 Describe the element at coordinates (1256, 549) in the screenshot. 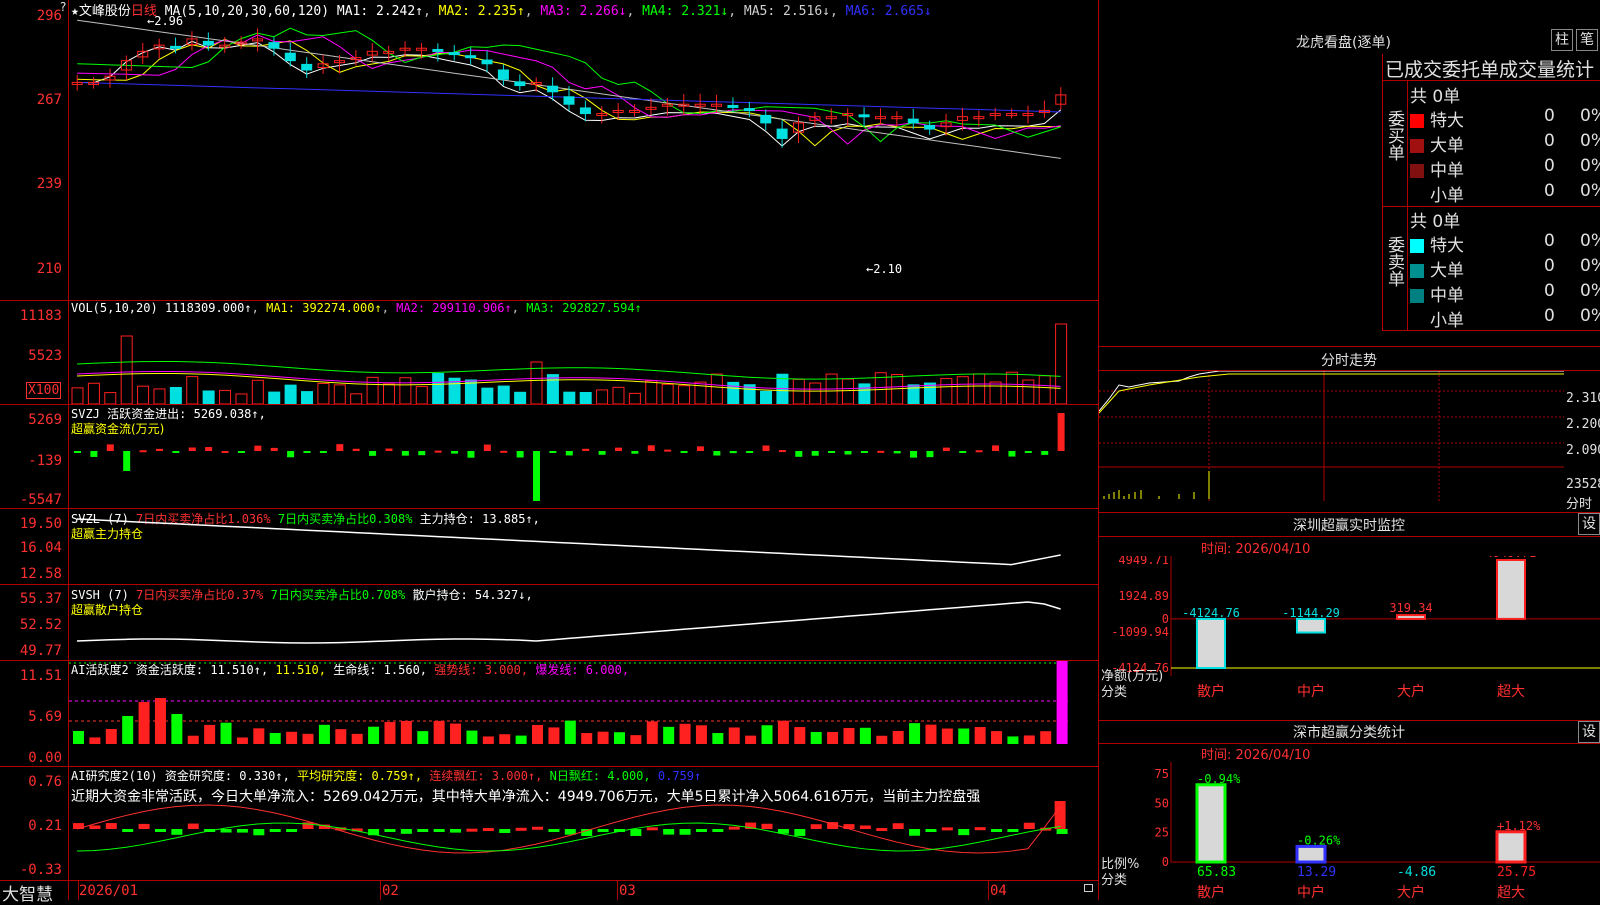

I see `szmon-time: 时间: 2026/04/10` at that location.